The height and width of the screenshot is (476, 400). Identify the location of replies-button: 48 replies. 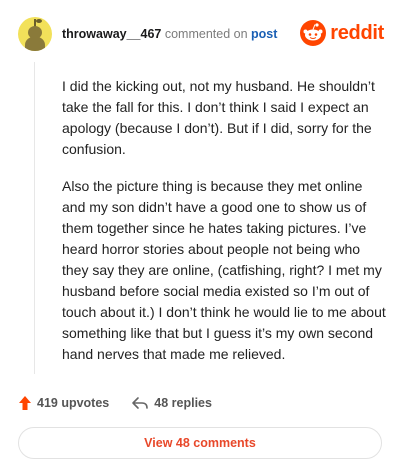
(171, 403).